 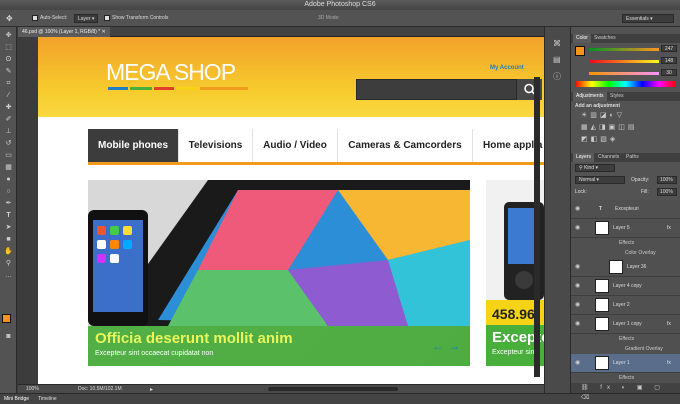 I want to click on crop-icon: ⌗, so click(x=8, y=83).